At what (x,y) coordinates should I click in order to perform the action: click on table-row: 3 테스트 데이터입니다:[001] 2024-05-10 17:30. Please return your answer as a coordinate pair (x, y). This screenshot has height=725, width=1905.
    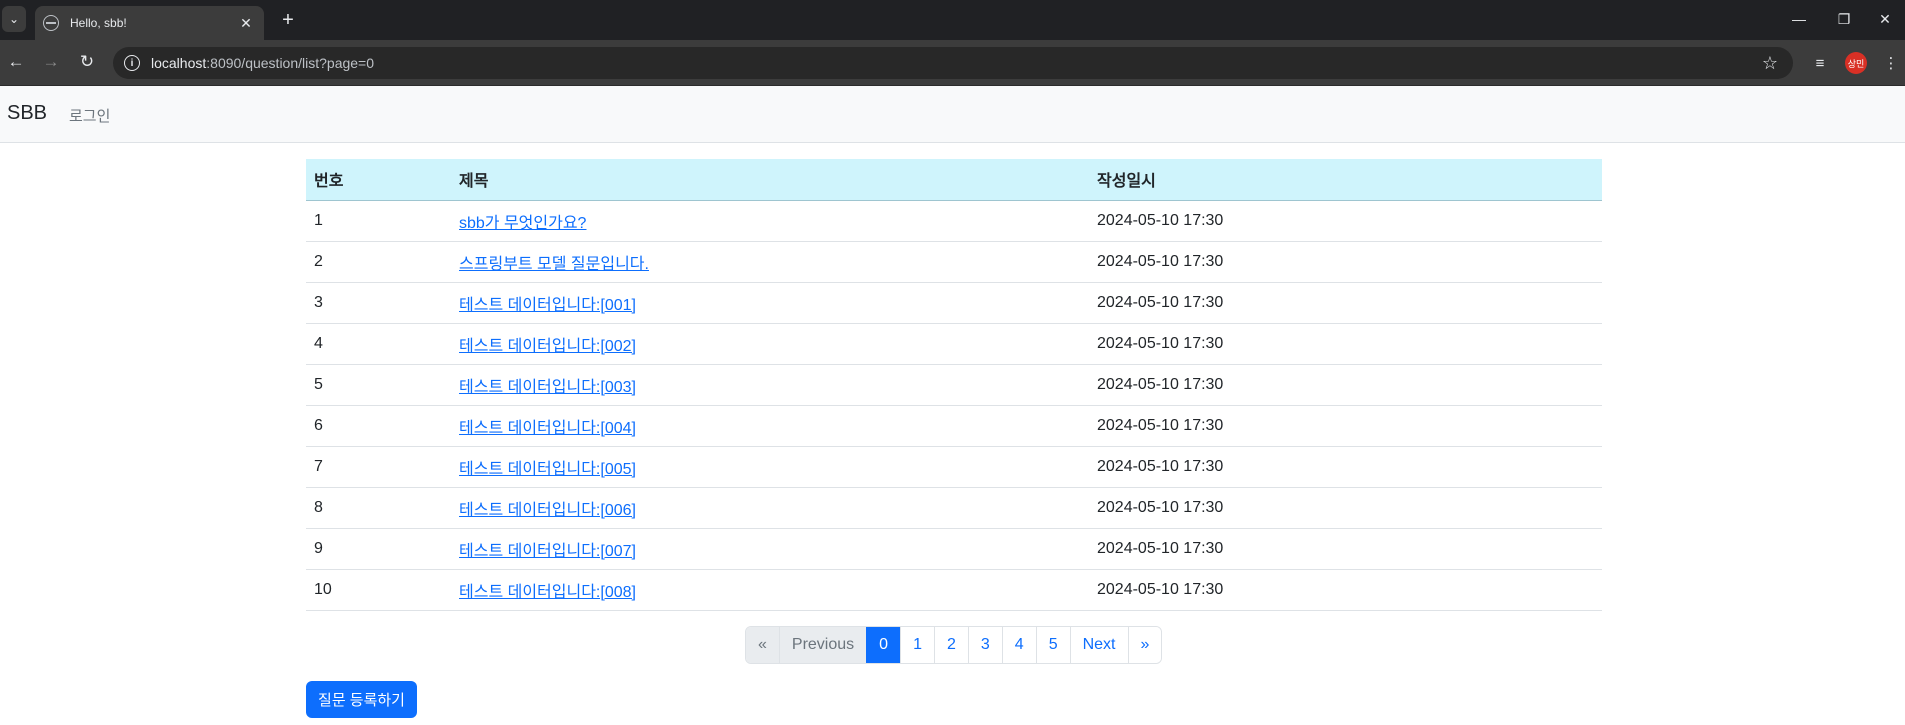
    Looking at the image, I should click on (954, 302).